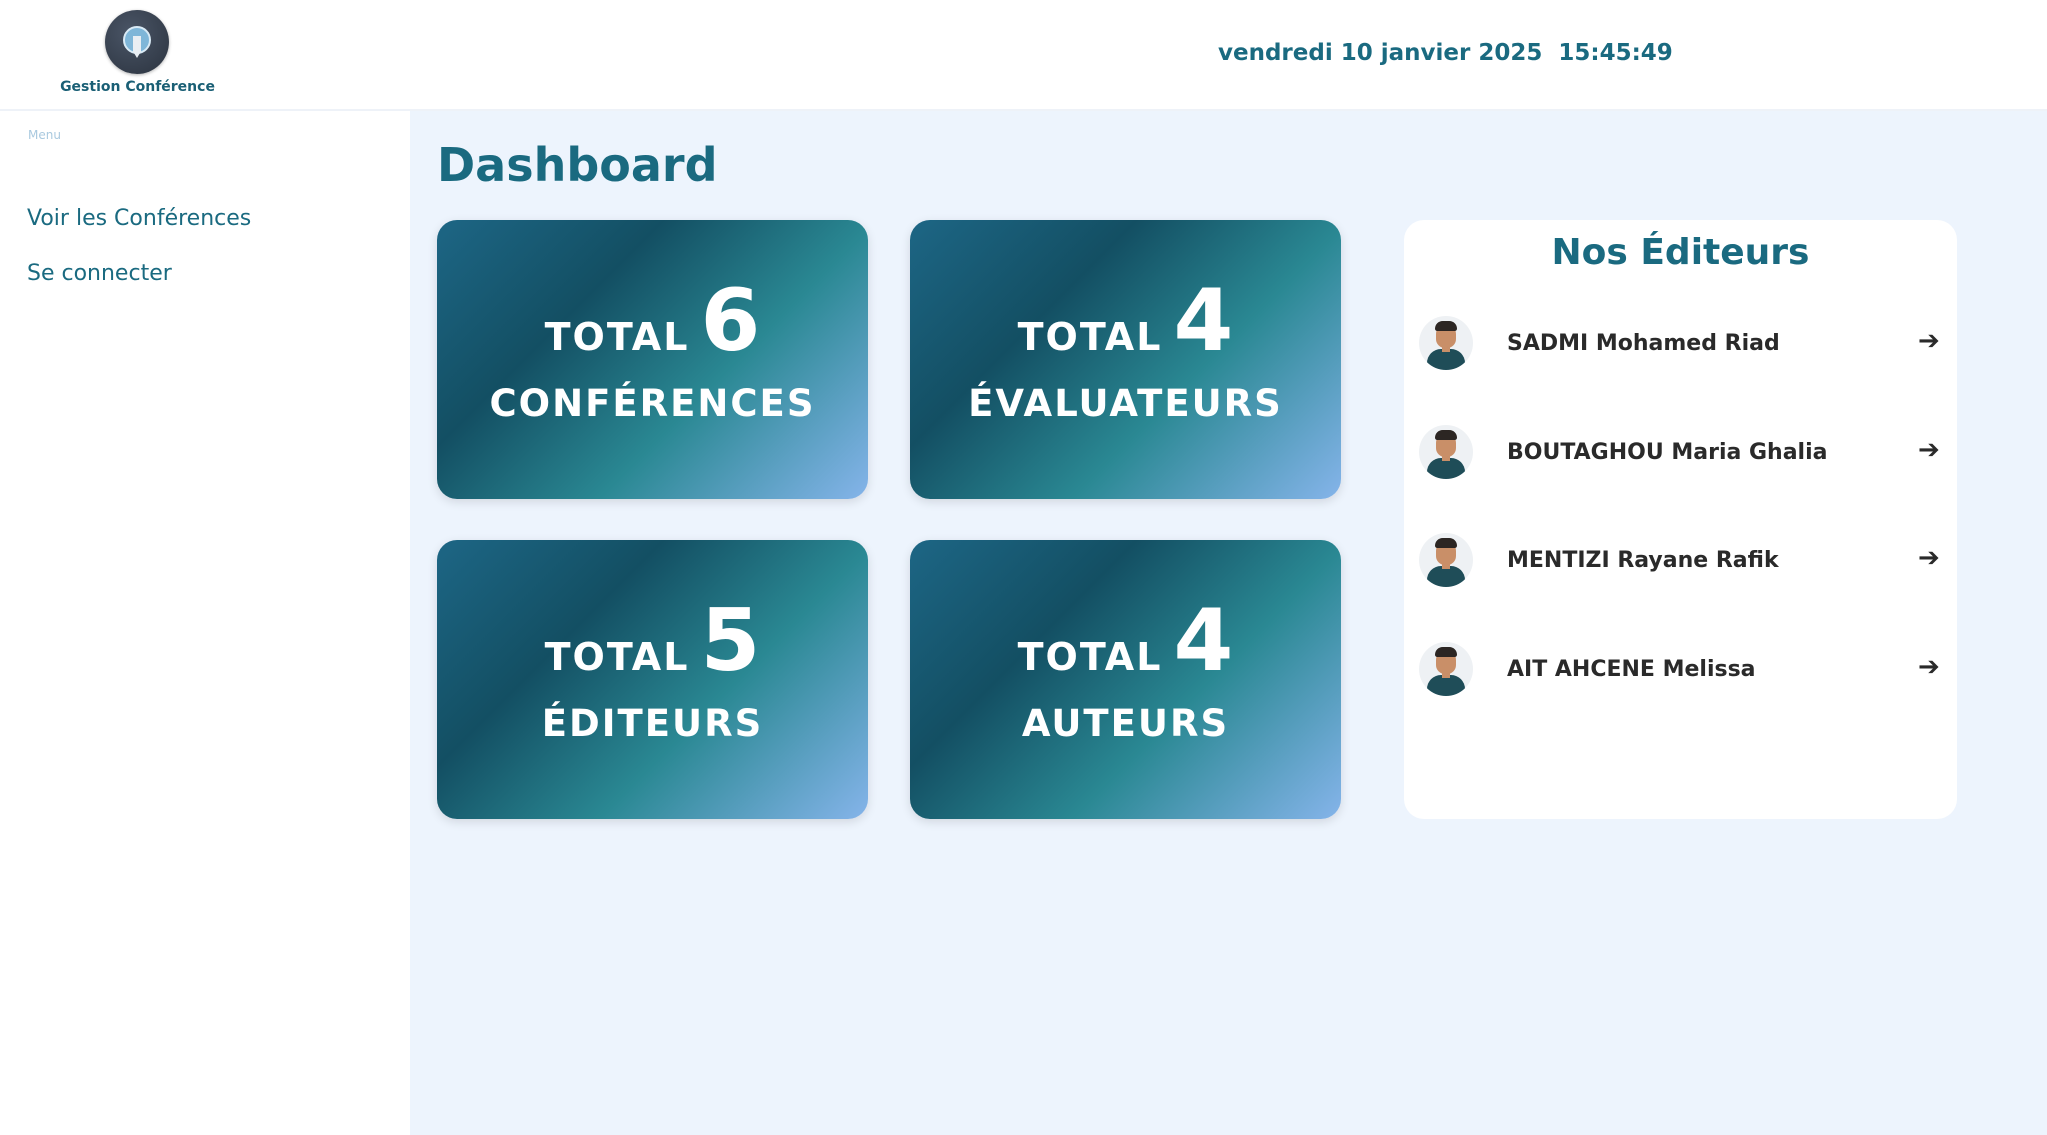 The image size is (2047, 1135). What do you see at coordinates (1643, 343) in the screenshot?
I see `editor-name: SADMI Mohamed Riad` at bounding box center [1643, 343].